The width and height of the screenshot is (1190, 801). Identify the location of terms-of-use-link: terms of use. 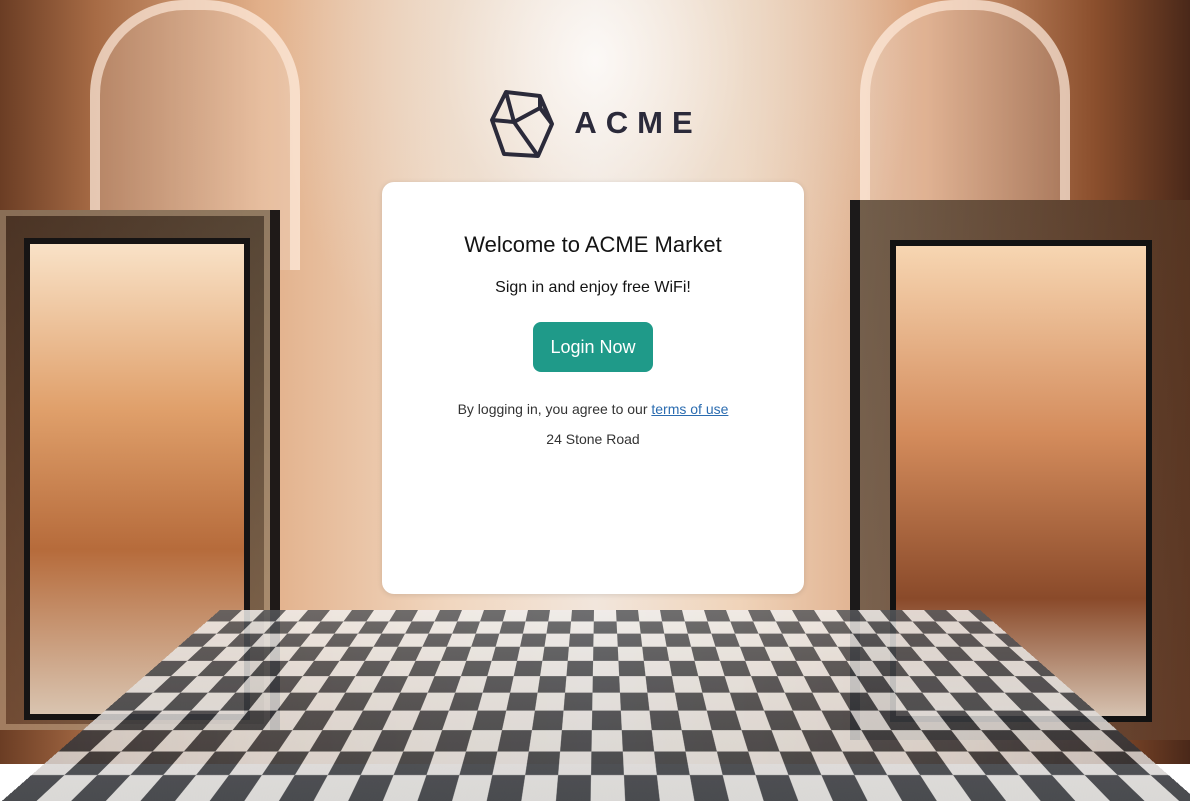
(689, 409).